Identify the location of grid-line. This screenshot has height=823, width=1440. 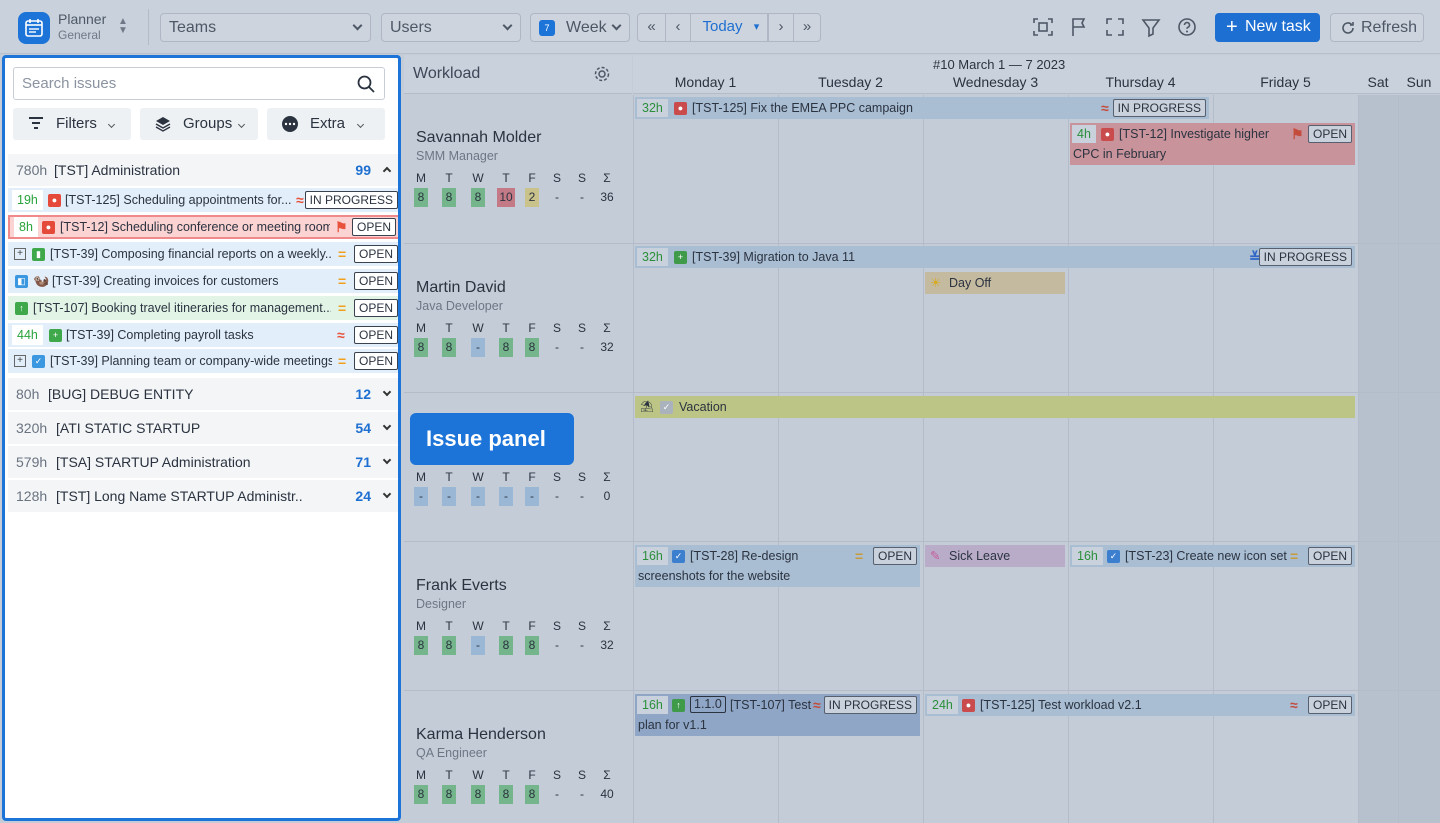
(1398, 459).